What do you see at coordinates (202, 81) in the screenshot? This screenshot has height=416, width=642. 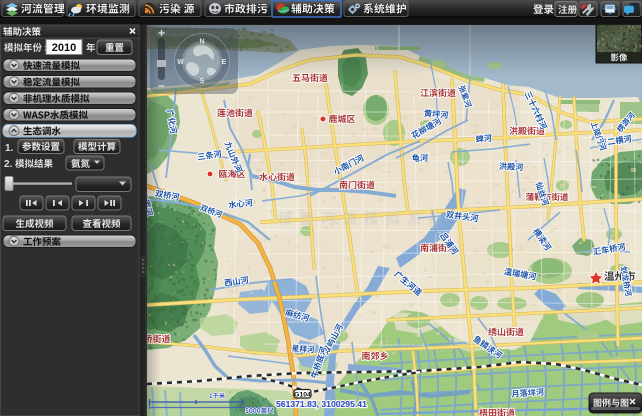 I see `svg-text: S` at bounding box center [202, 81].